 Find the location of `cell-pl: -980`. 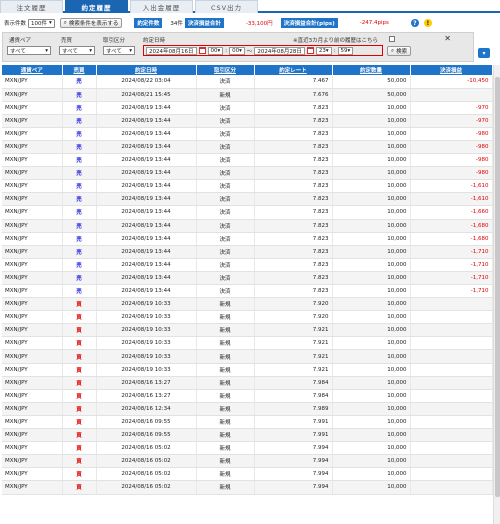

cell-pl: -980 is located at coordinates (451, 134).